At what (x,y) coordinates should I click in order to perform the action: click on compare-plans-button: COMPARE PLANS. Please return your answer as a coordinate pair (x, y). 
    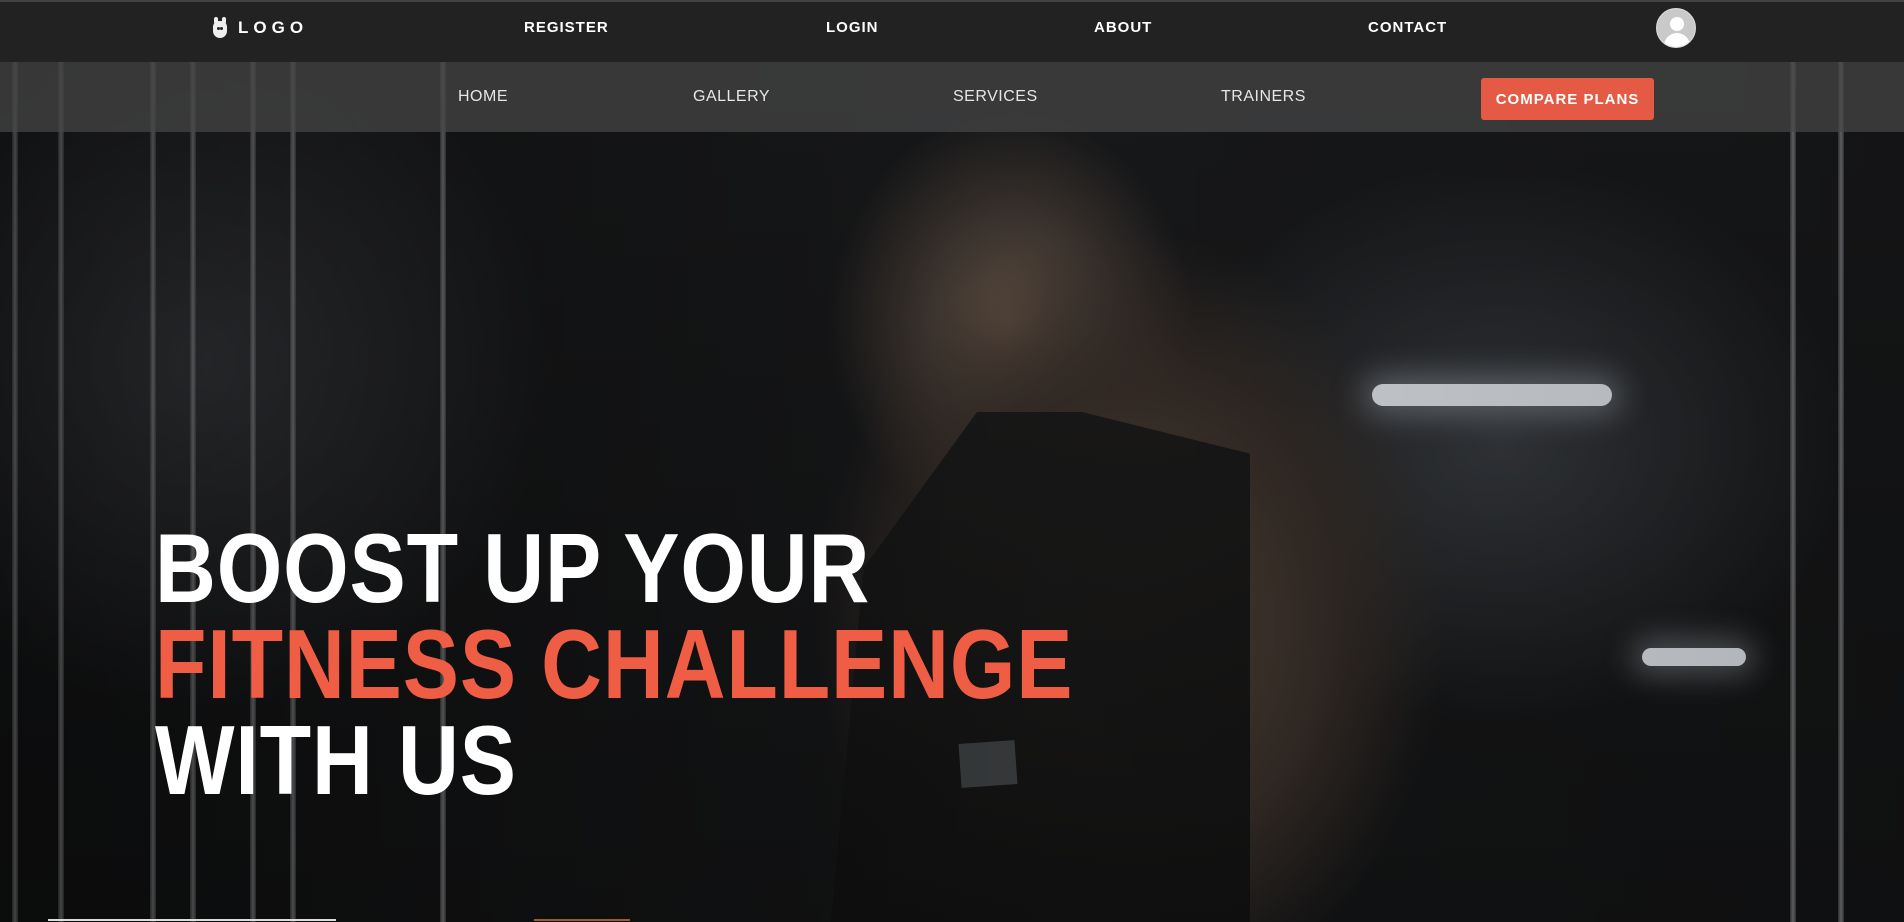
    Looking at the image, I should click on (1567, 99).